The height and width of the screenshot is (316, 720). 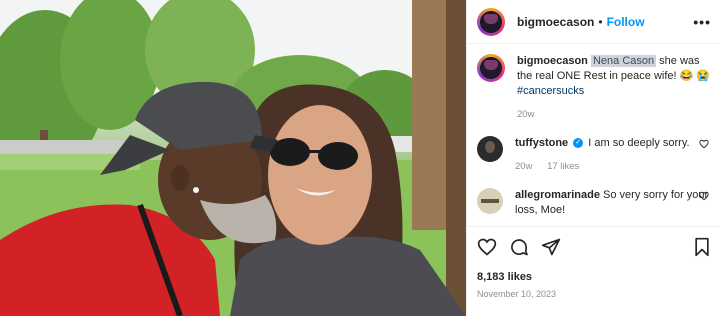 What do you see at coordinates (594, 277) in the screenshot?
I see `likes-count: 8,183 likes` at bounding box center [594, 277].